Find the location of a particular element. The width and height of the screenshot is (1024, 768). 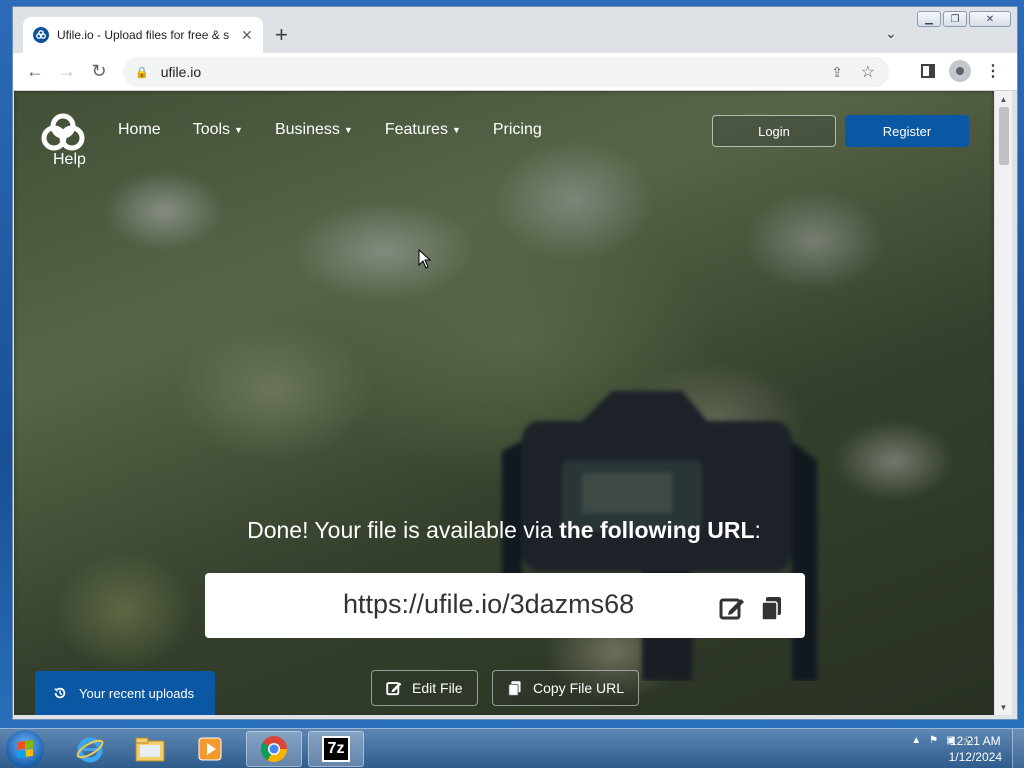

forward-arrow-icon: → is located at coordinates (67, 72).